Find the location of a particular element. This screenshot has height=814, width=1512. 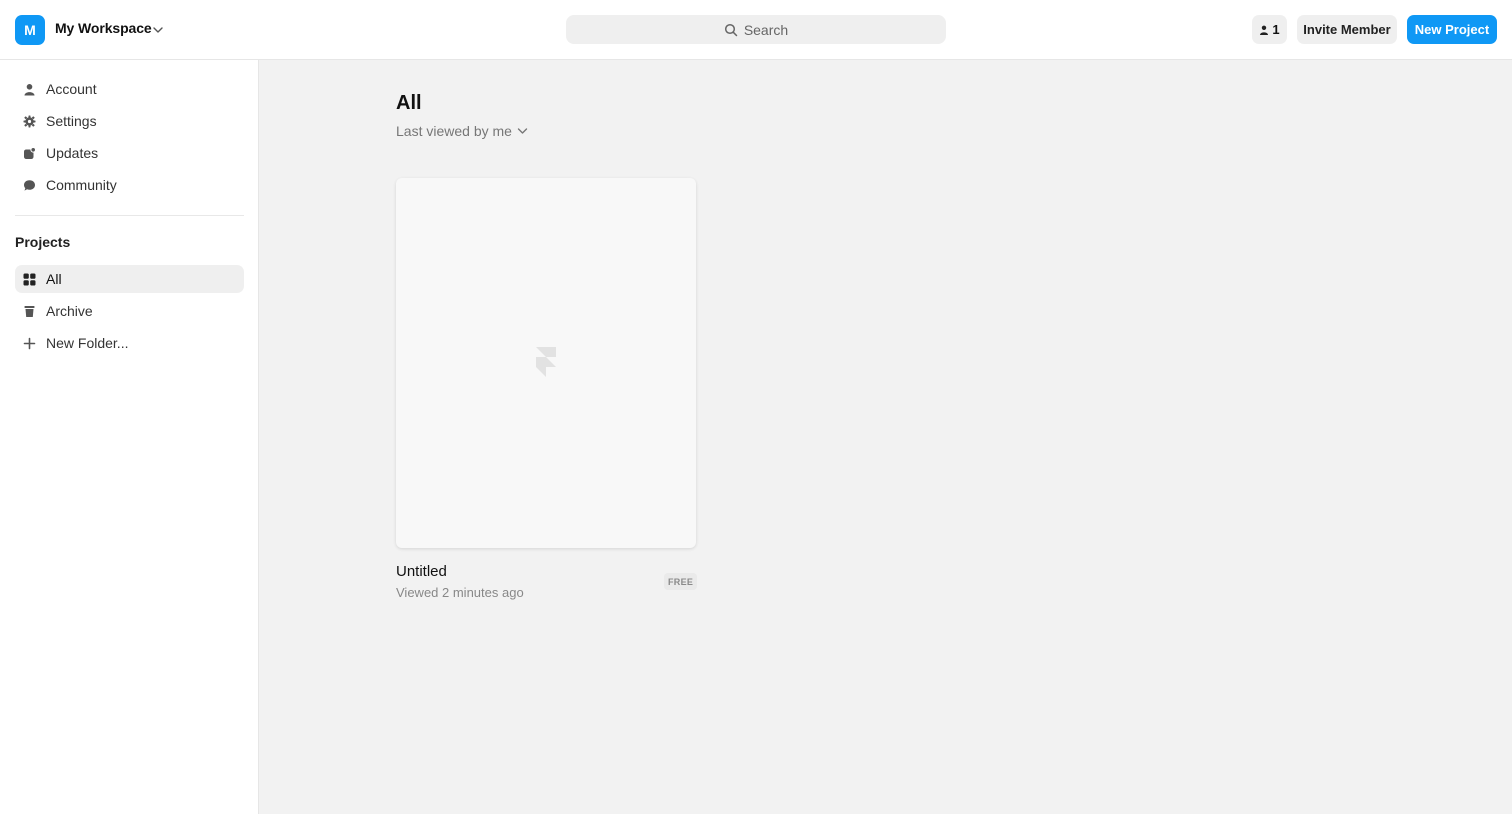

trash-icon is located at coordinates (29, 311).